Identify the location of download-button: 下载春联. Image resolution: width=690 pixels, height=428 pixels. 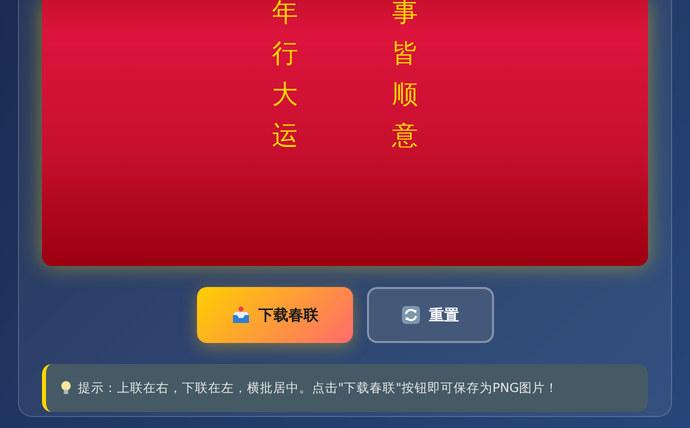
(274, 315).